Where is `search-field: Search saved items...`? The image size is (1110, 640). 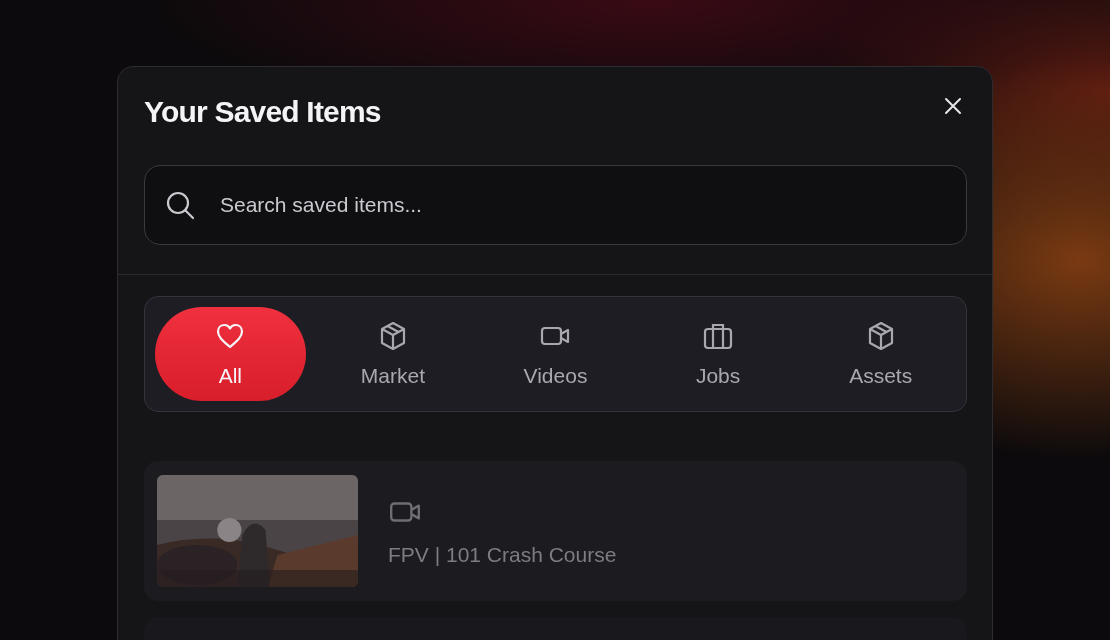
search-field: Search saved items... is located at coordinates (555, 205).